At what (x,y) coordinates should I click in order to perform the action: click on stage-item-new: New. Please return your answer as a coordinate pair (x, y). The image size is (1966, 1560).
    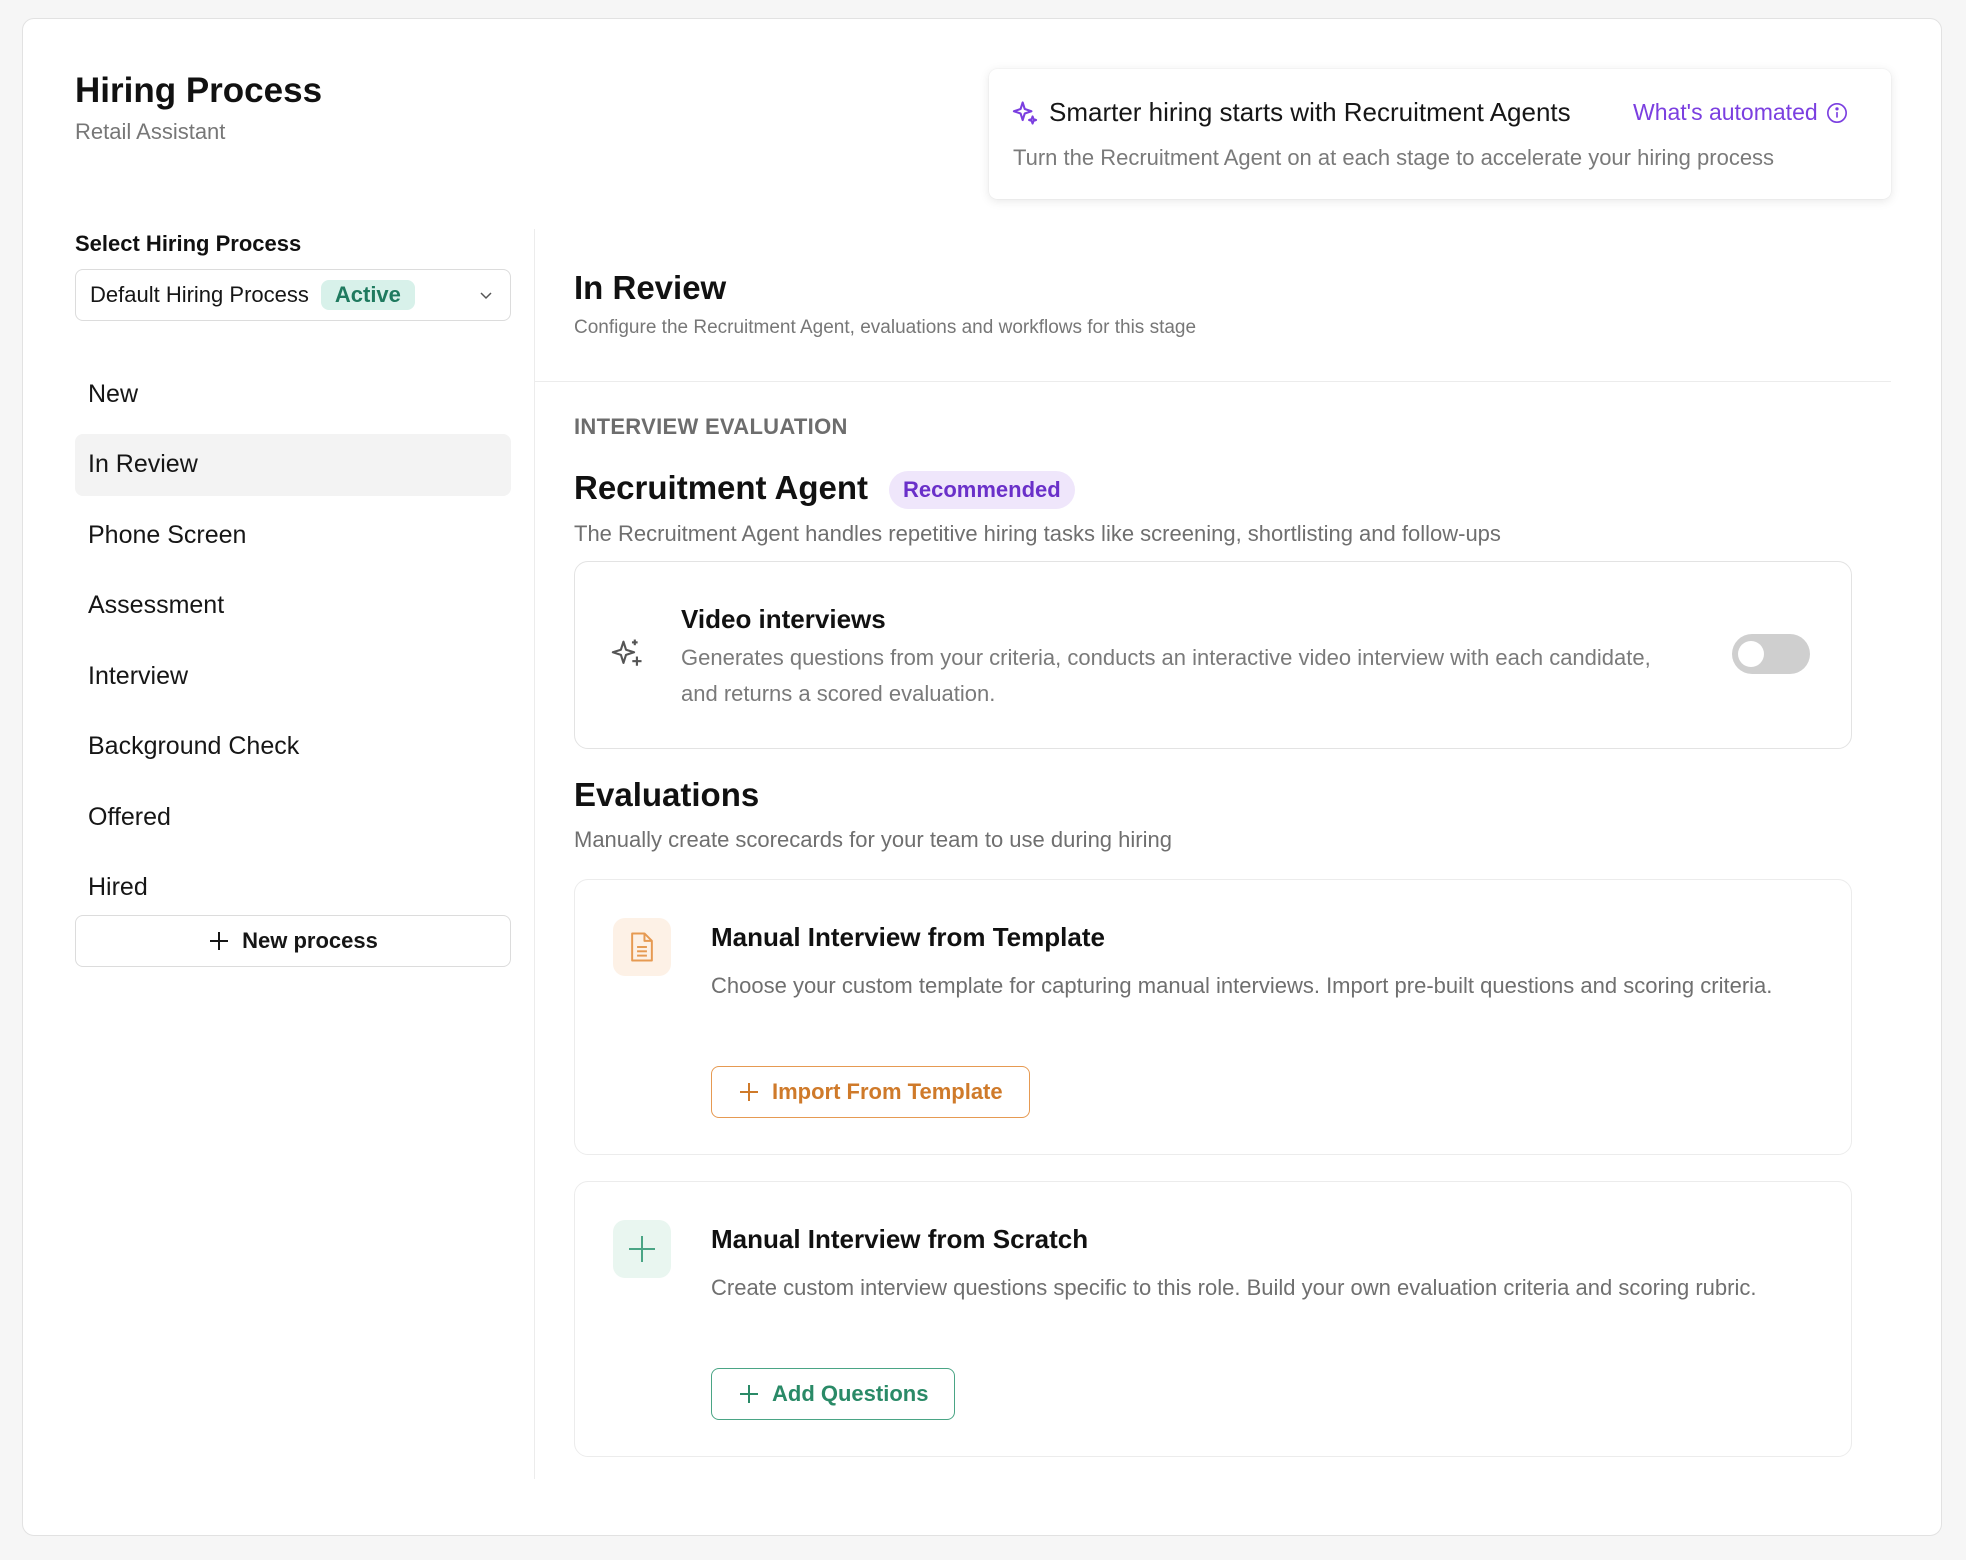
    Looking at the image, I should click on (293, 394).